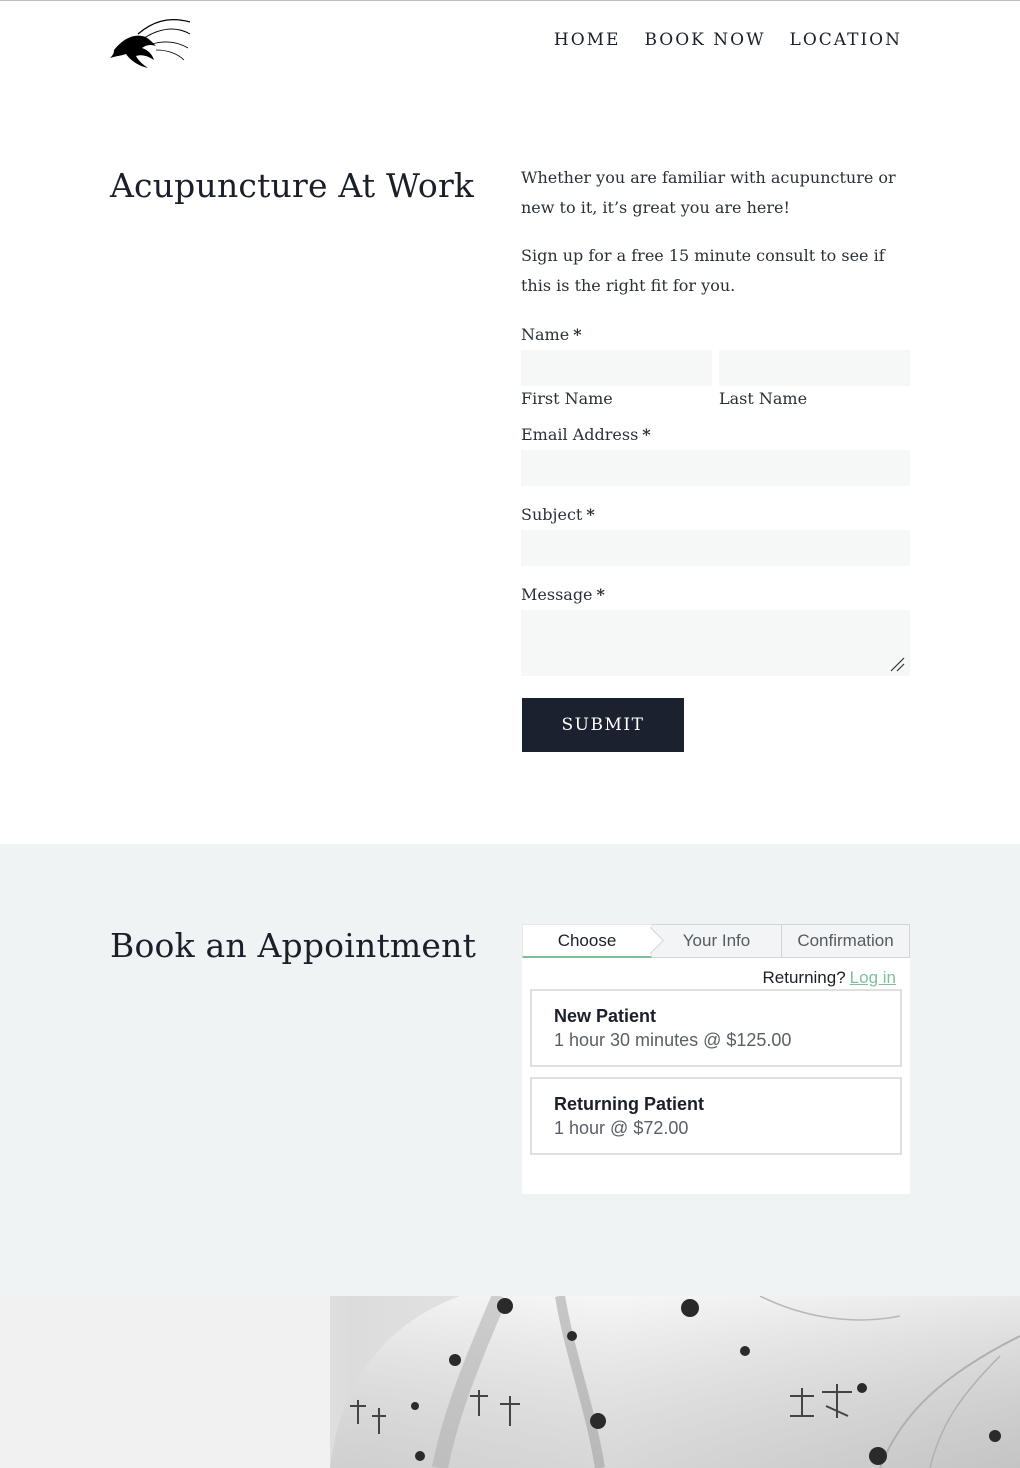 The image size is (1020, 1468). What do you see at coordinates (673, 1040) in the screenshot?
I see `service-duration-price: 1 hour 30 minutes @ $125.00` at bounding box center [673, 1040].